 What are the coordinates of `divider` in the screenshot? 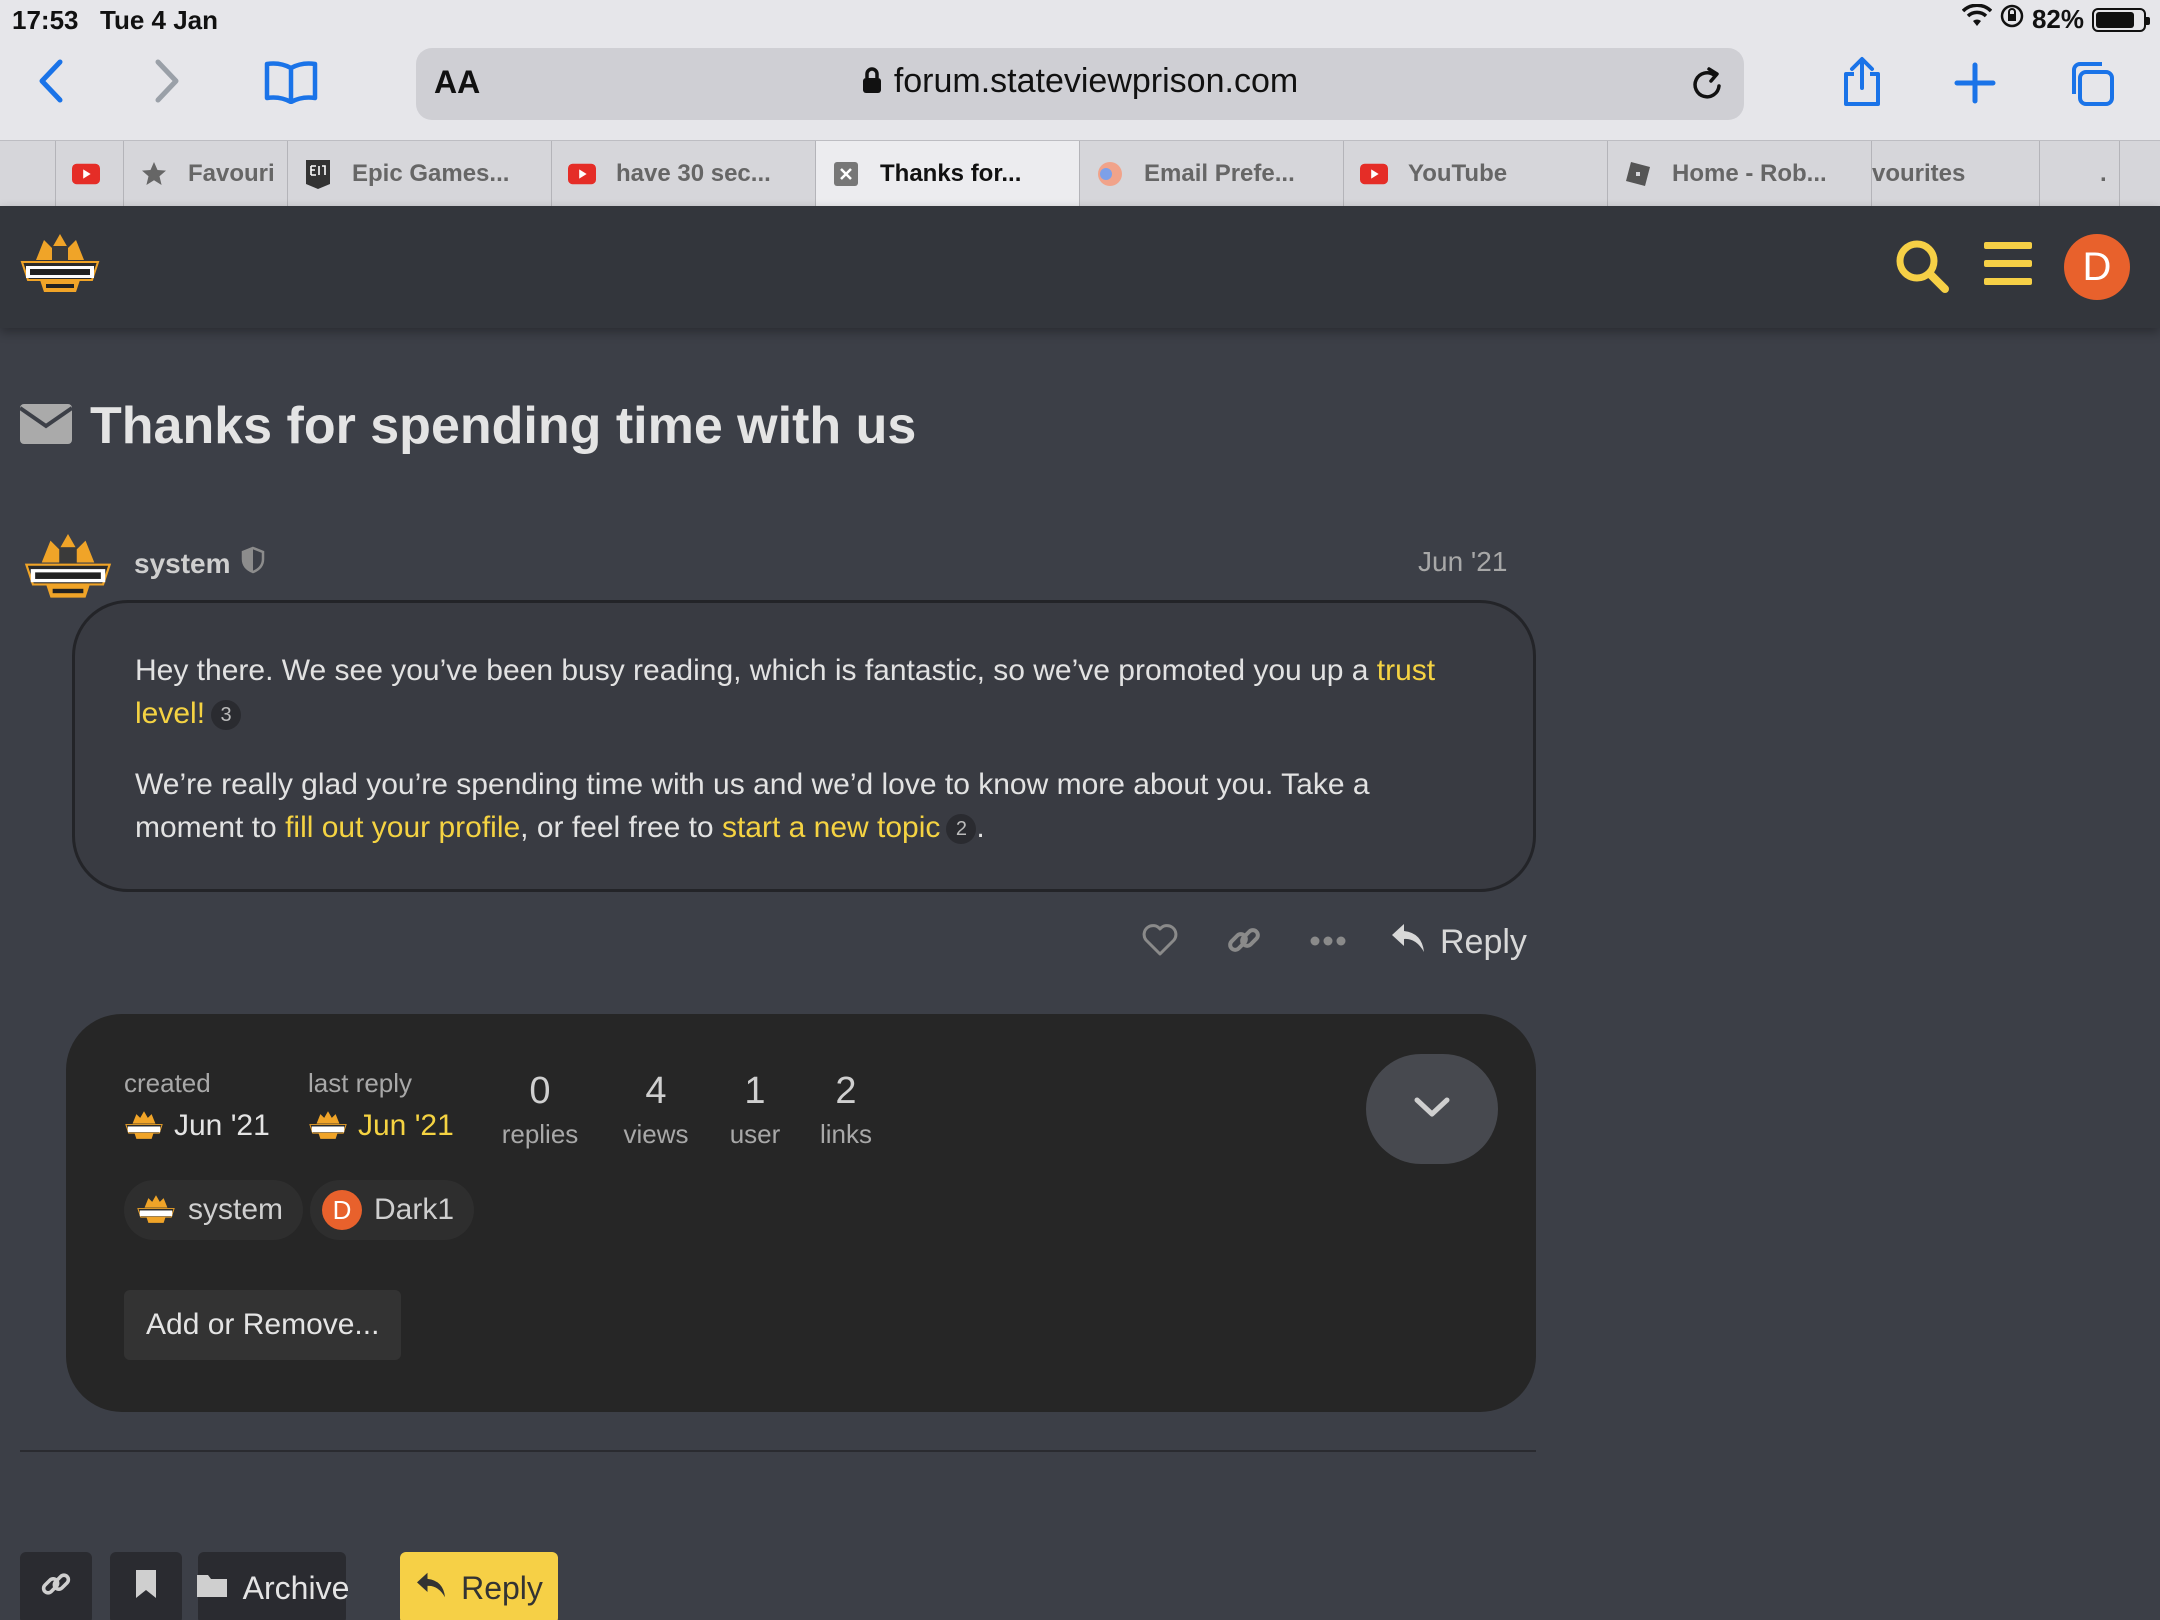 It's located at (778, 1451).